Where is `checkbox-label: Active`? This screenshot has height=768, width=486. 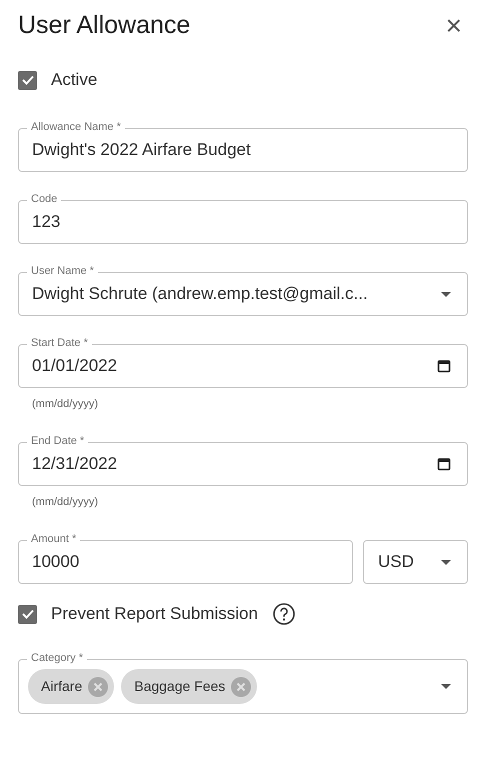
checkbox-label: Active is located at coordinates (74, 80).